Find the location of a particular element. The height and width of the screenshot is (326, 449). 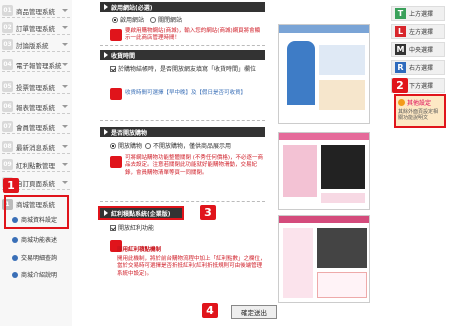

section-title: 是否開放購物 is located at coordinates (129, 133).